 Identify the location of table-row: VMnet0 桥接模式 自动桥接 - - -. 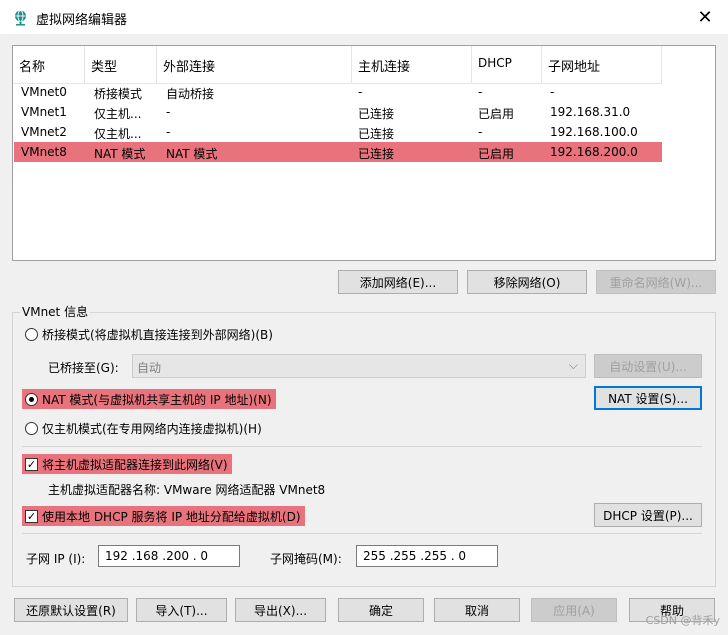
(338, 92).